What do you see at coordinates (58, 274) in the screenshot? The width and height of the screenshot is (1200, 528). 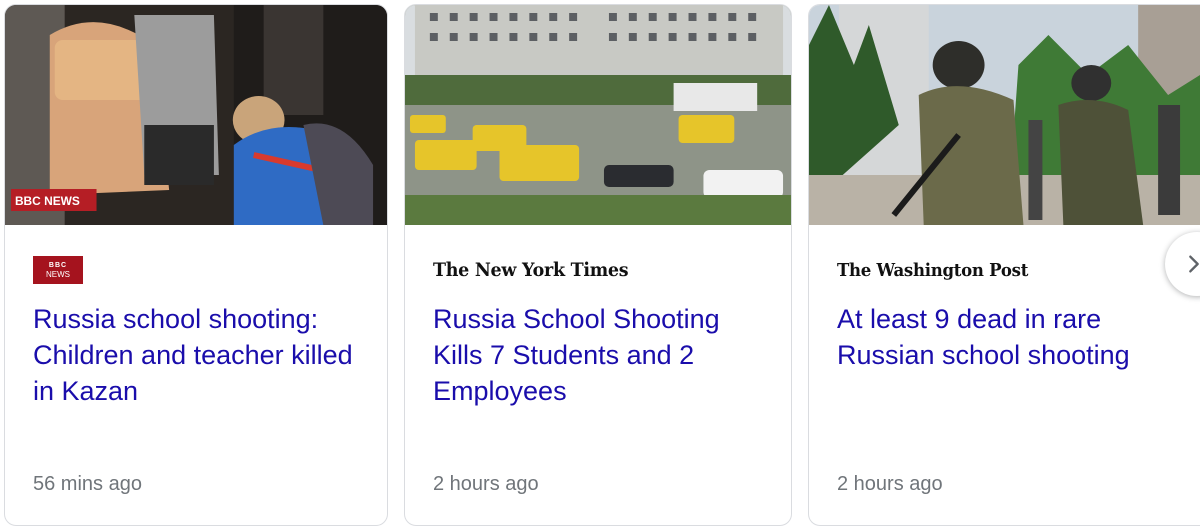 I see `logo-bottom-text: NEWS` at bounding box center [58, 274].